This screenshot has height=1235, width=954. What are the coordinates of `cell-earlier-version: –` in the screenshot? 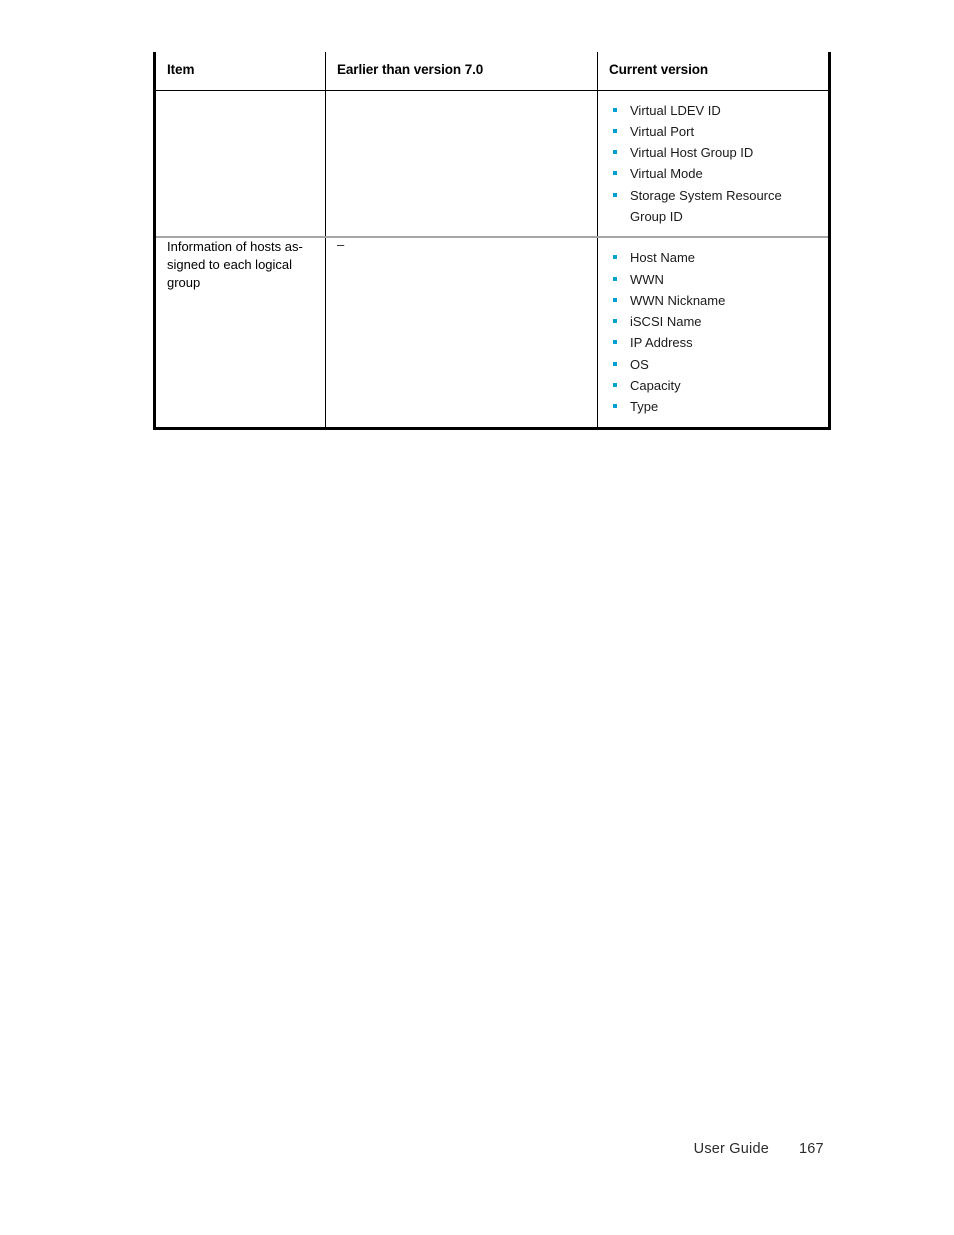 It's located at (461, 332).